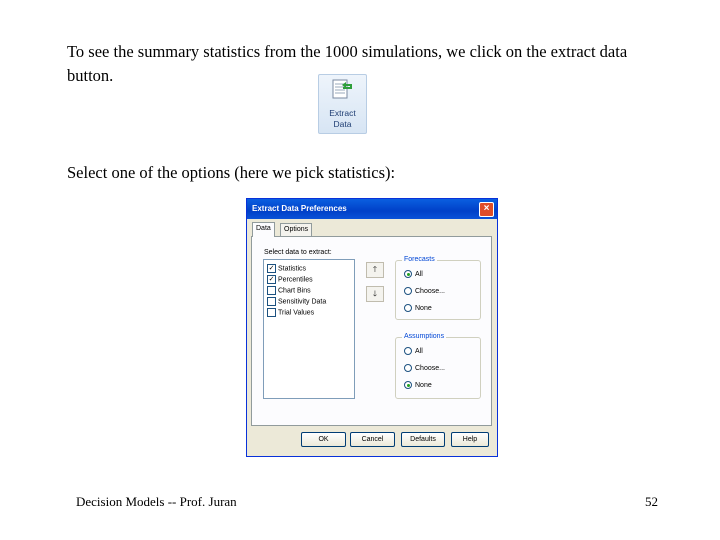  What do you see at coordinates (375, 294) in the screenshot?
I see `move-down-icon: 🡓` at bounding box center [375, 294].